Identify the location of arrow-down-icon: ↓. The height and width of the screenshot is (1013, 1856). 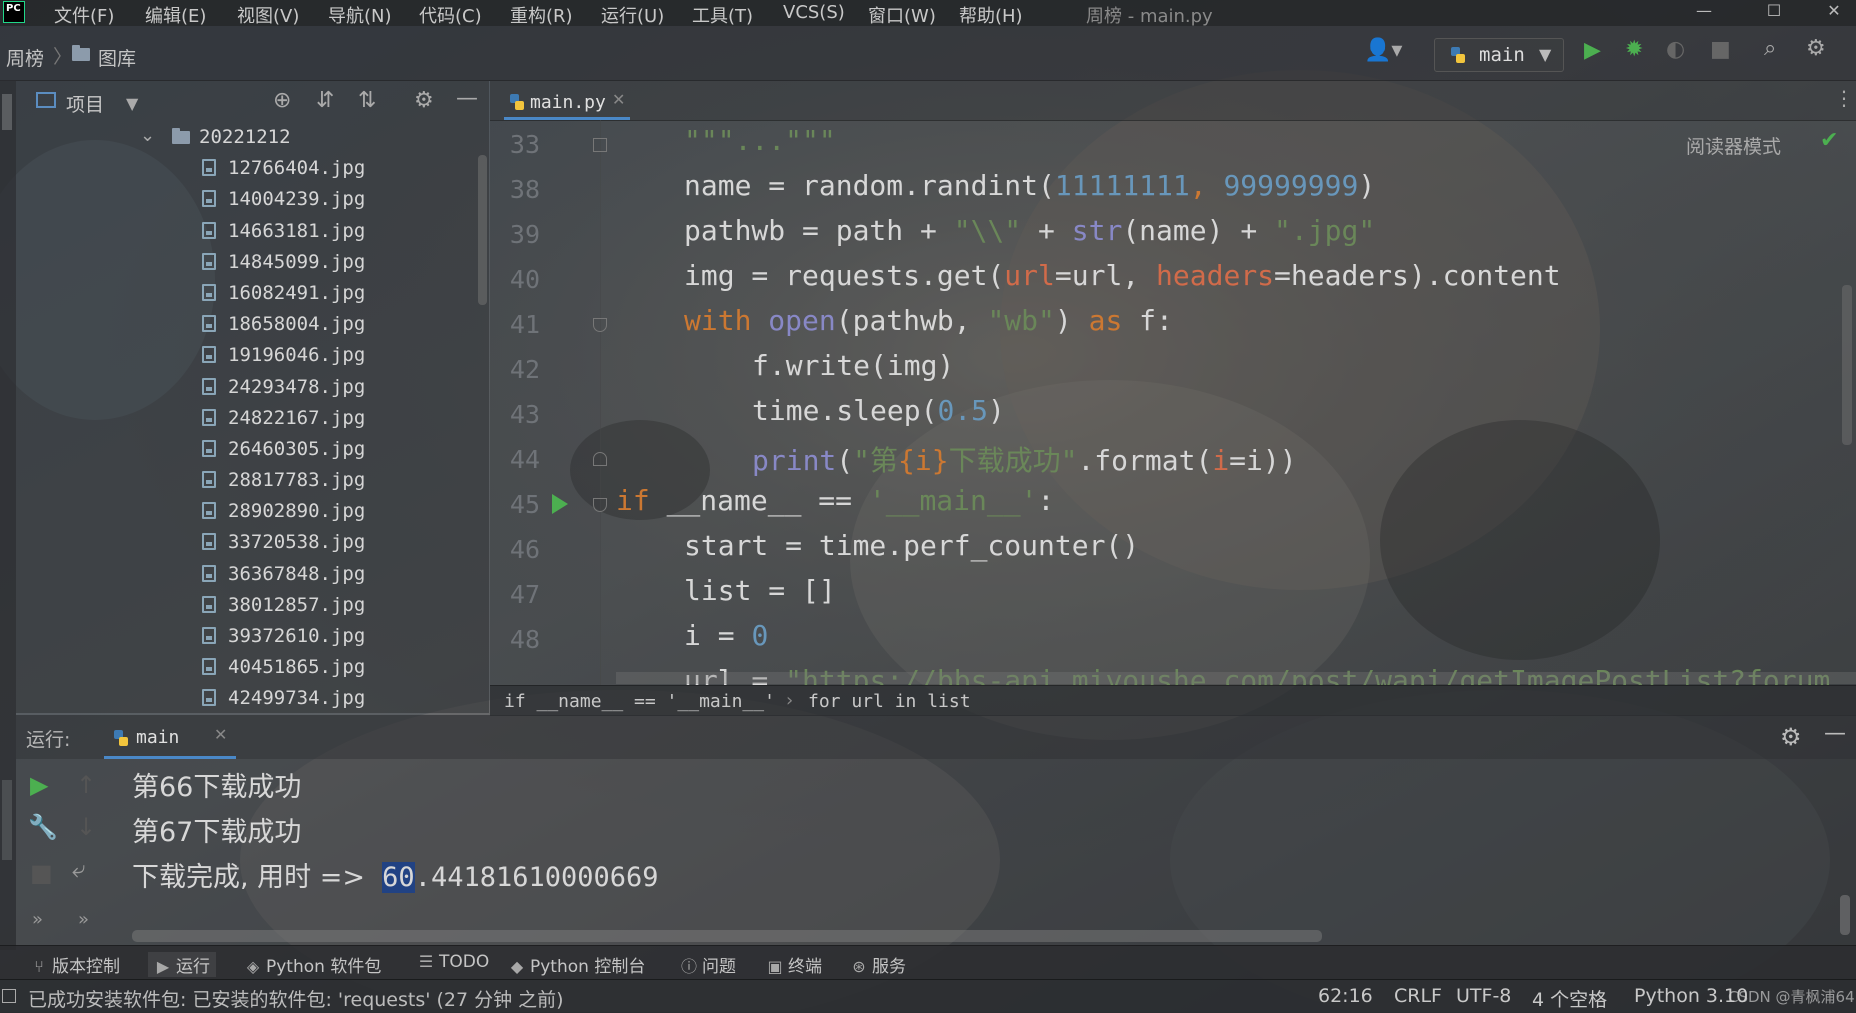
(86, 827).